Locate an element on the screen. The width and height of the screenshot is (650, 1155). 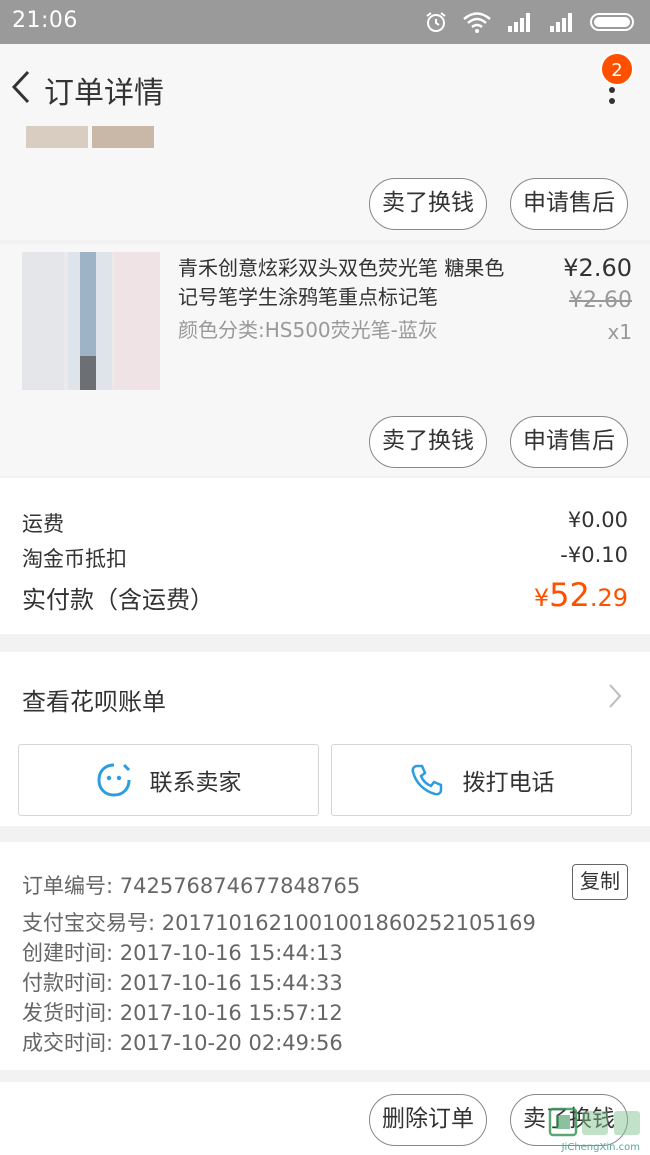
product-image-thumbnail is located at coordinates (91, 137).